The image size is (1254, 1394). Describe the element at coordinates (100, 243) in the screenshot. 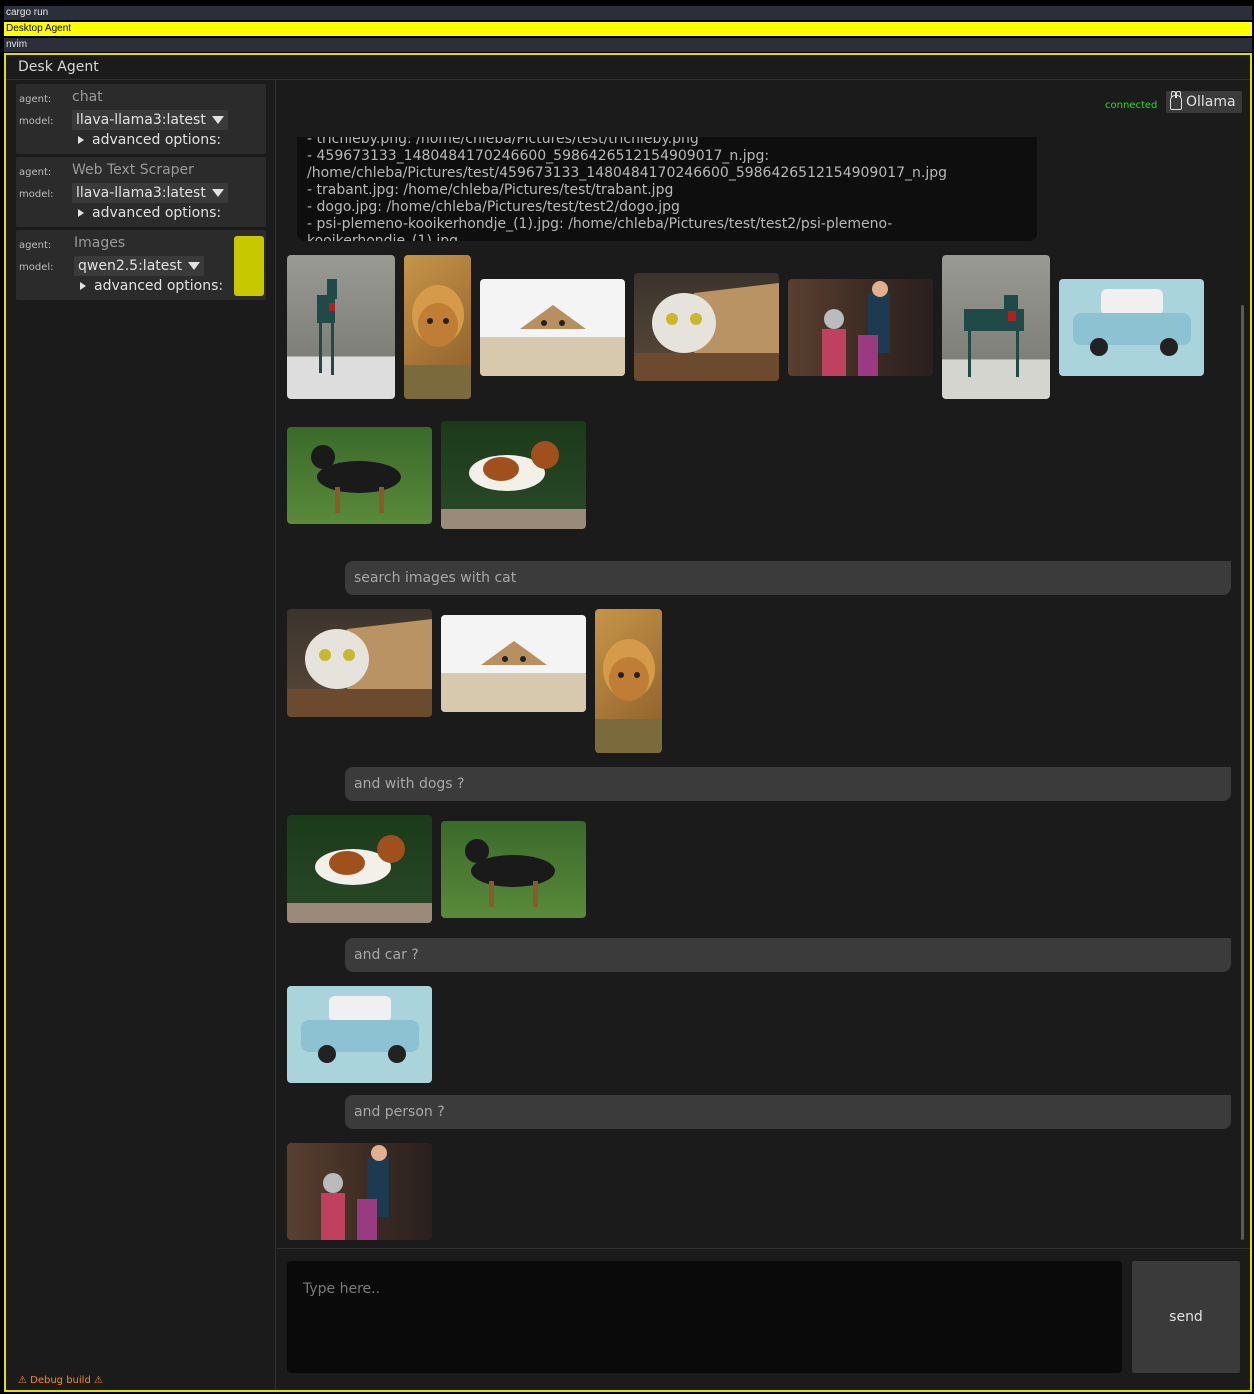

I see `agent-name: Images` at that location.